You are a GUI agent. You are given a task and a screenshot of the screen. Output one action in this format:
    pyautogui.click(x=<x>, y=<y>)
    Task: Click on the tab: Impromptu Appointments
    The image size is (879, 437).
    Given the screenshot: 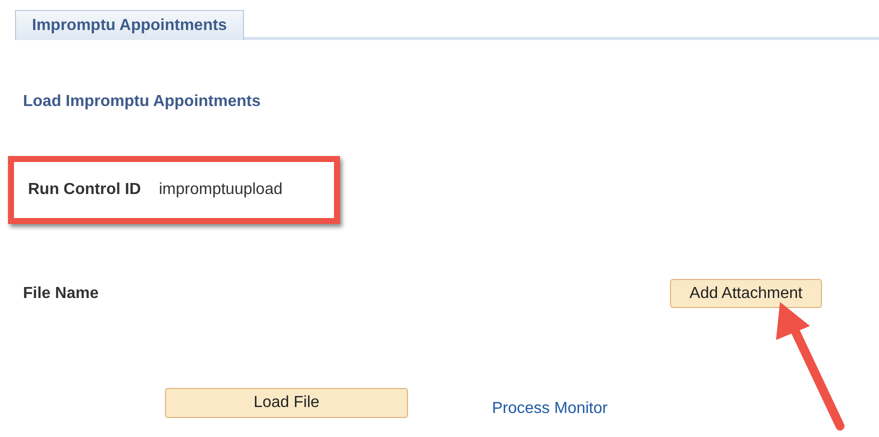 What is the action you would take?
    pyautogui.click(x=129, y=25)
    